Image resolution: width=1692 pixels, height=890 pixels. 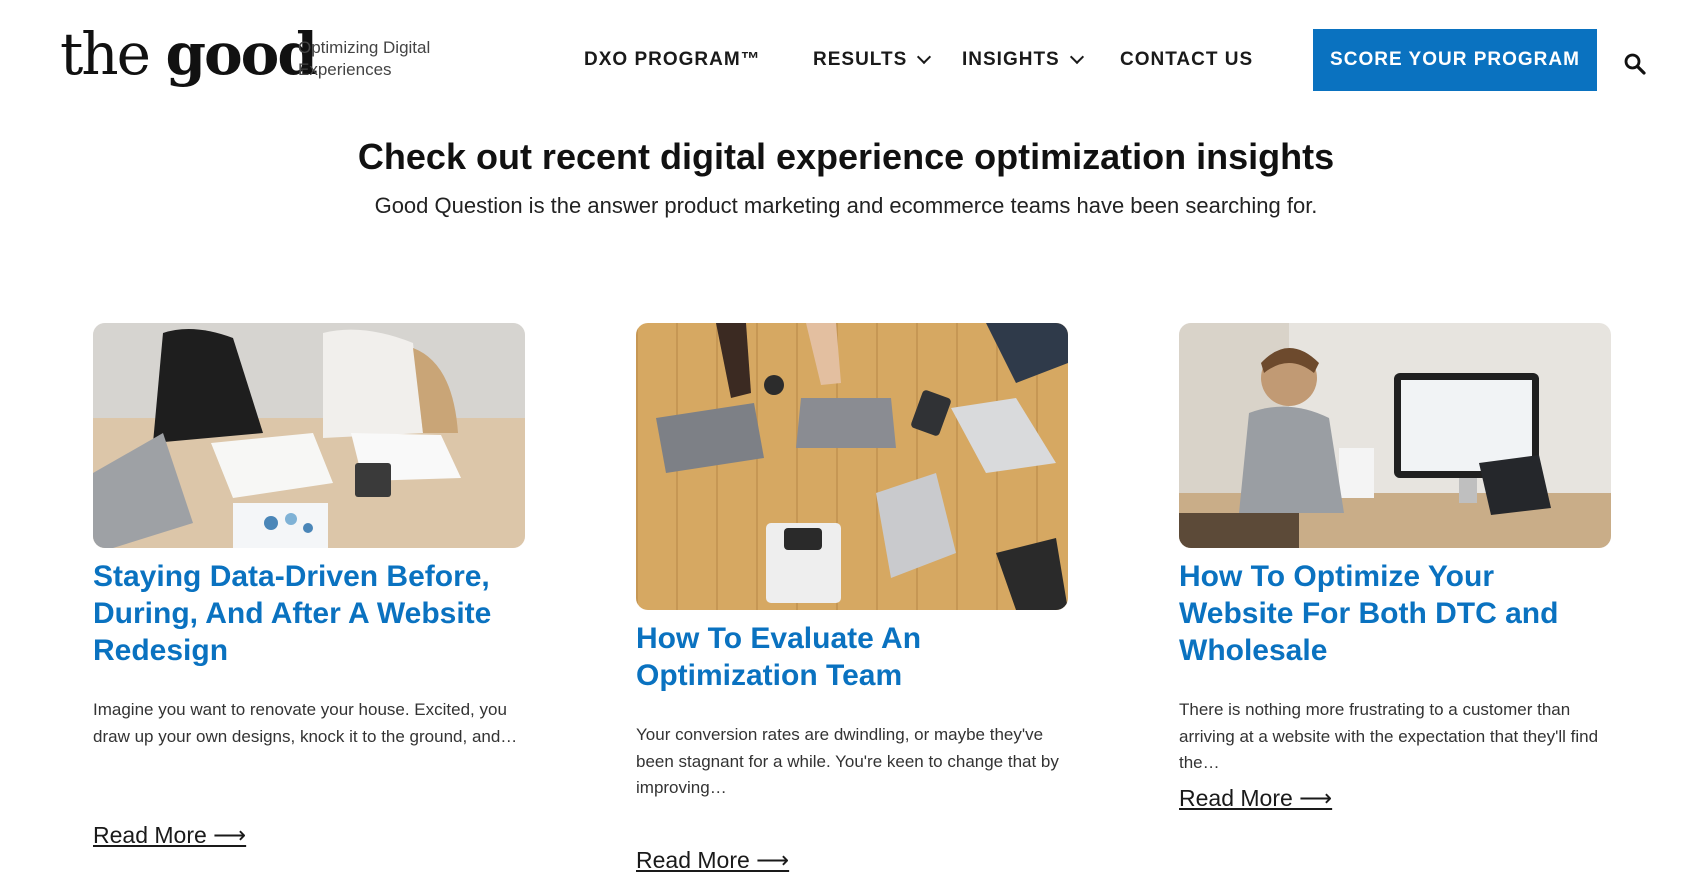 I want to click on nav-label: INSIGHTS, so click(x=1011, y=59).